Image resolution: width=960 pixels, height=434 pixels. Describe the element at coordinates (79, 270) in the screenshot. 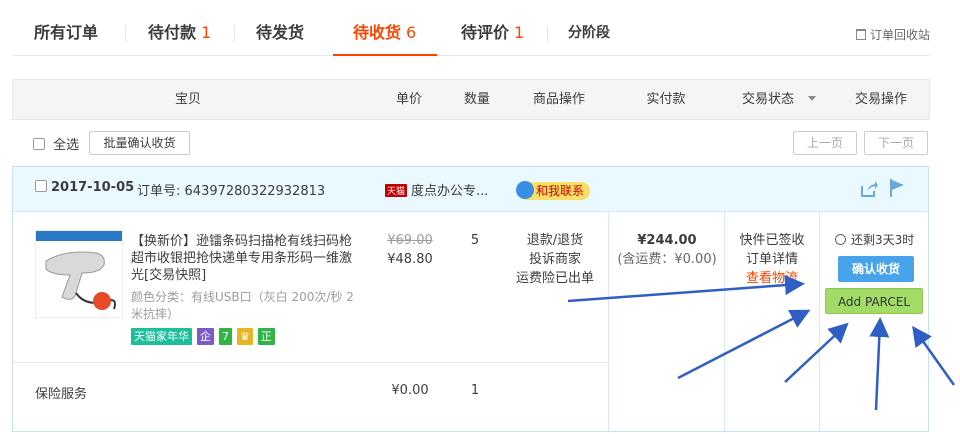

I see `scanner-image` at that location.